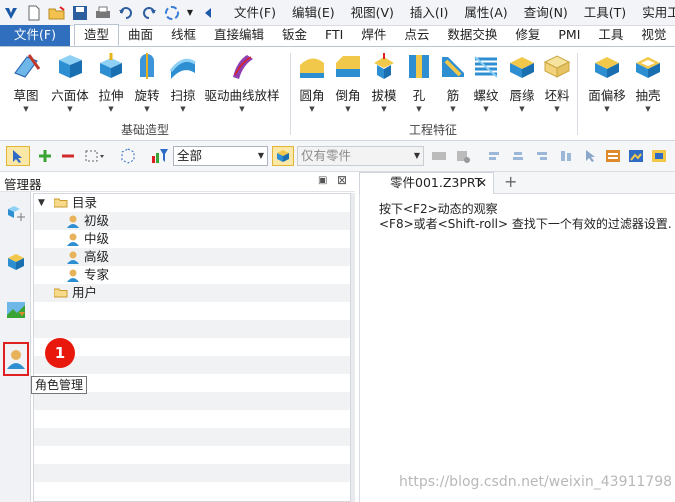  What do you see at coordinates (569, 35) in the screenshot?
I see `tab-pmi: PMI` at bounding box center [569, 35].